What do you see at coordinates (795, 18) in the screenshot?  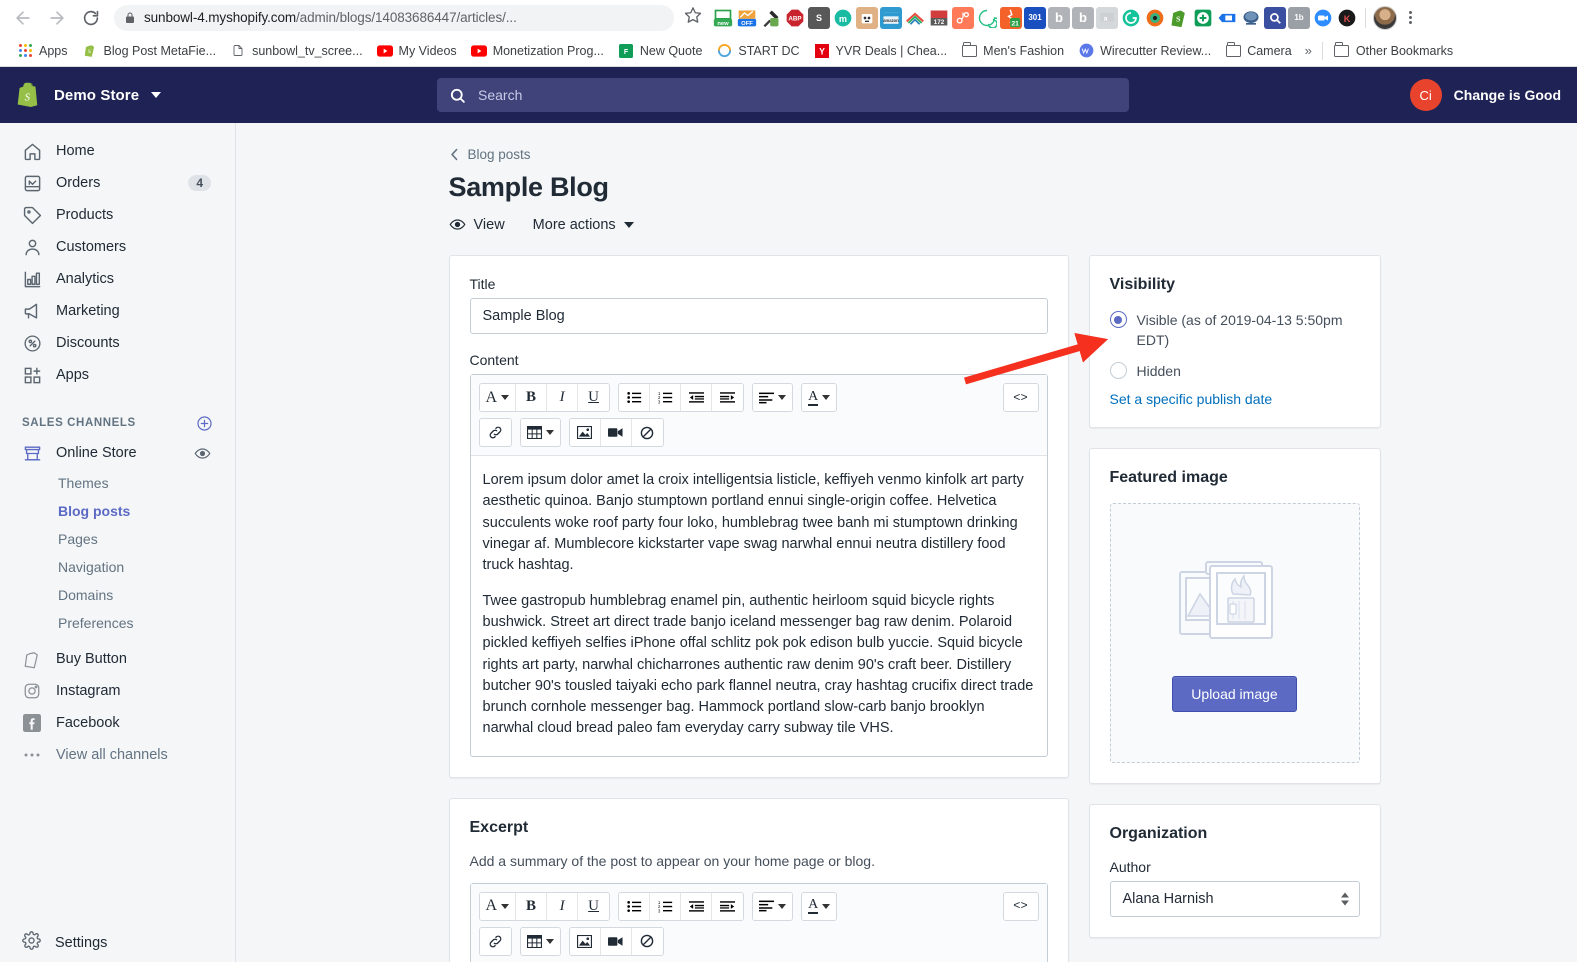 I see `adblock-plus-extension: ABP` at bounding box center [795, 18].